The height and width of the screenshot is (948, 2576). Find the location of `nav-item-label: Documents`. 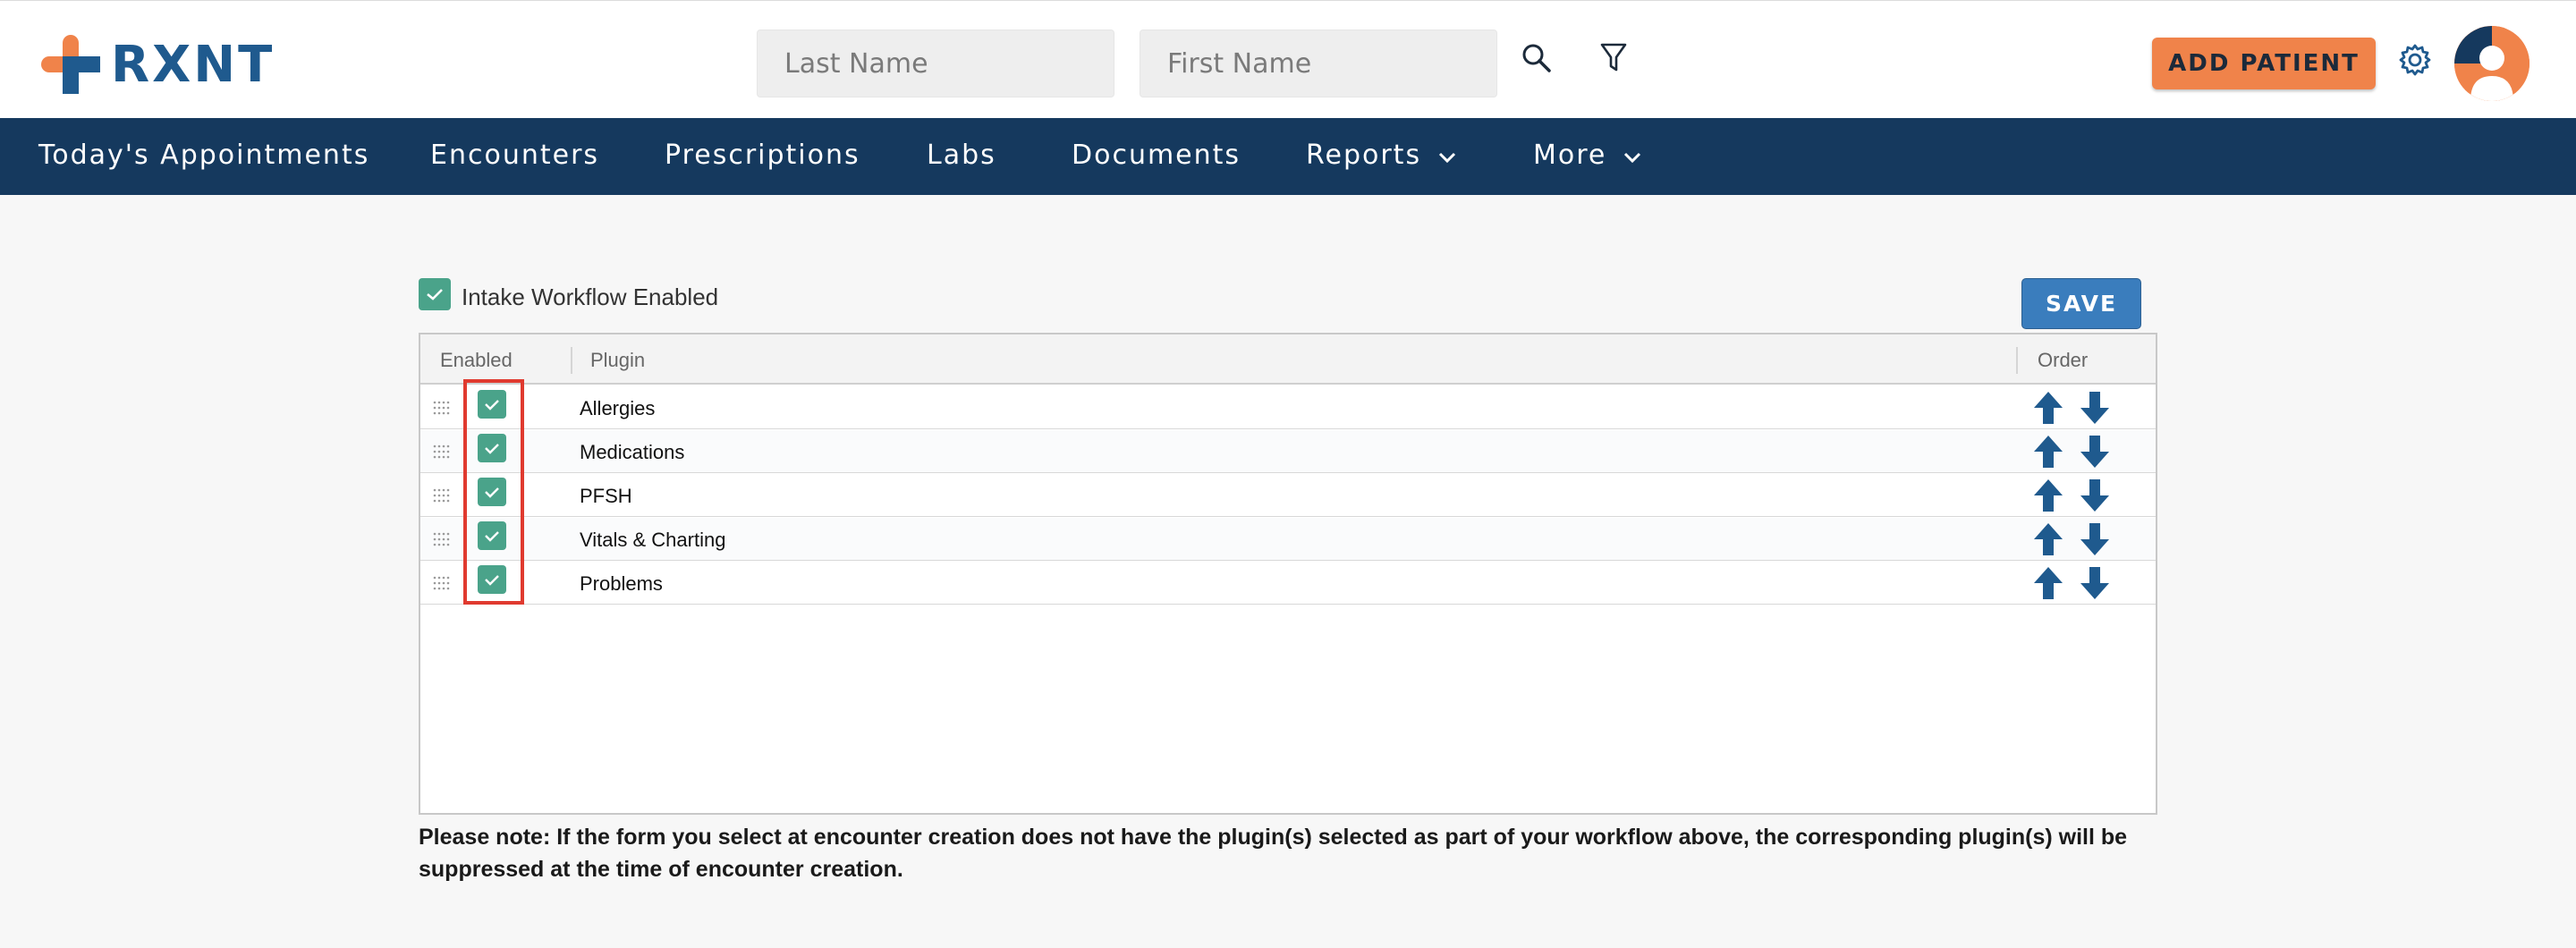

nav-item-label: Documents is located at coordinates (1156, 155).